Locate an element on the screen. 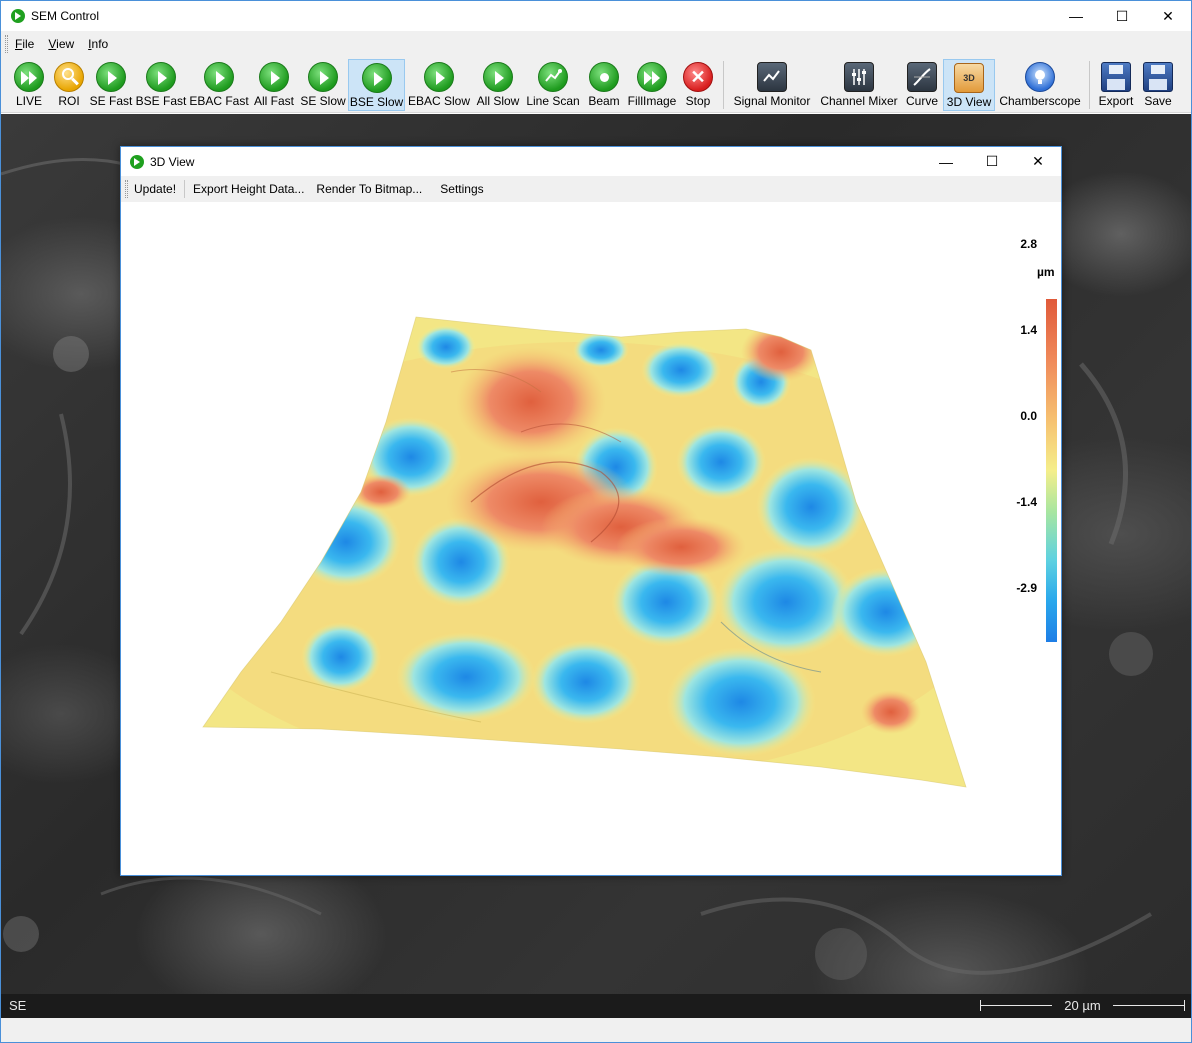 The image size is (1192, 1043). ebac-slow-button: EBAC Slow is located at coordinates (439, 85).